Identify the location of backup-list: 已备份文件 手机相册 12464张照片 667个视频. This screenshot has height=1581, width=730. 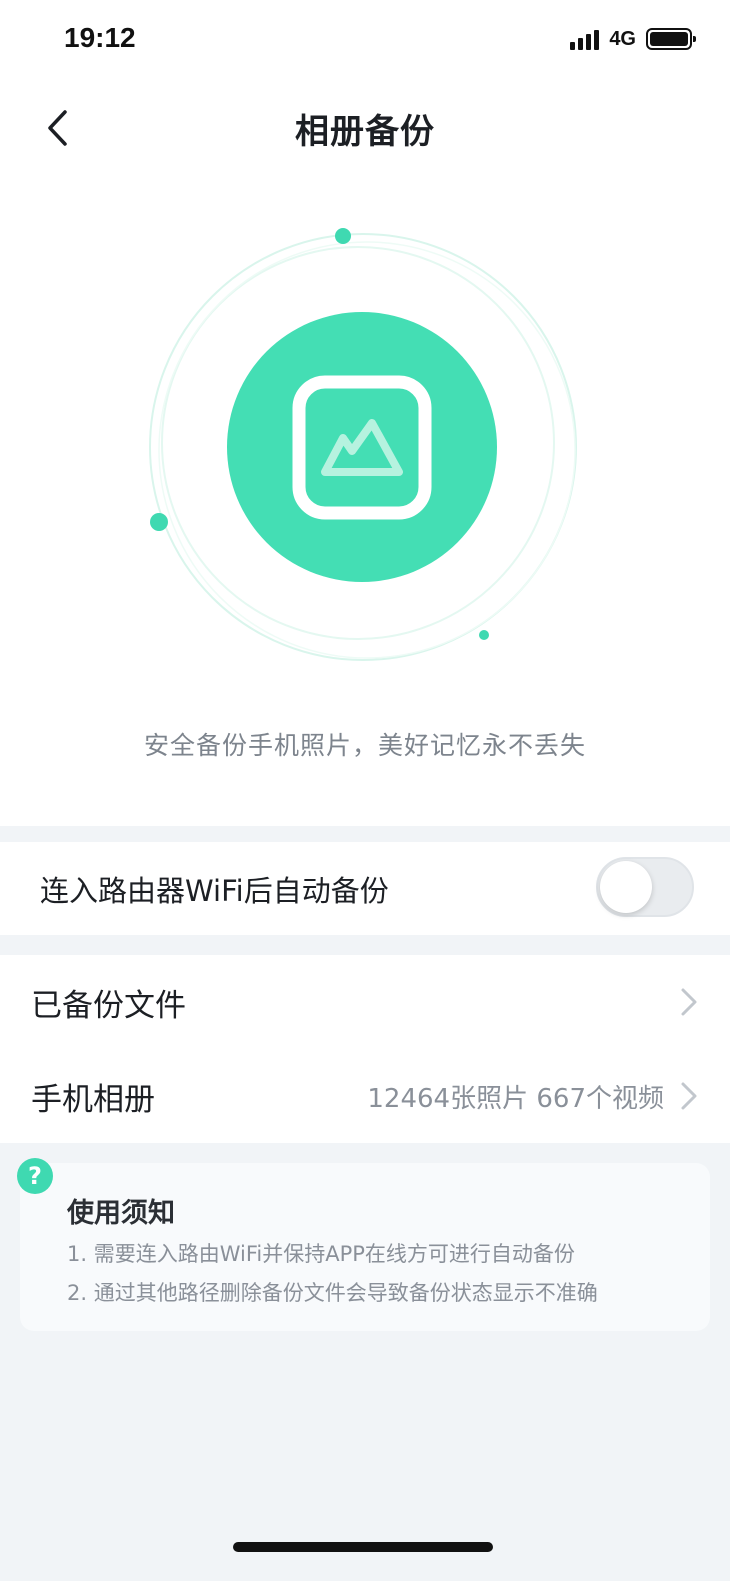
(365, 1049).